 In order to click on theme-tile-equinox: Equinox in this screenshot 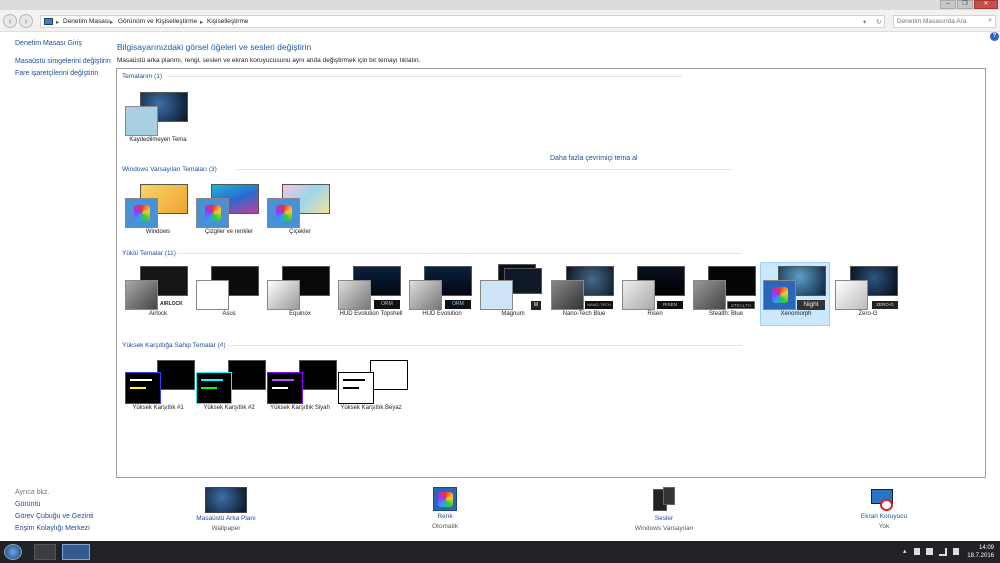, I will do `click(300, 295)`.